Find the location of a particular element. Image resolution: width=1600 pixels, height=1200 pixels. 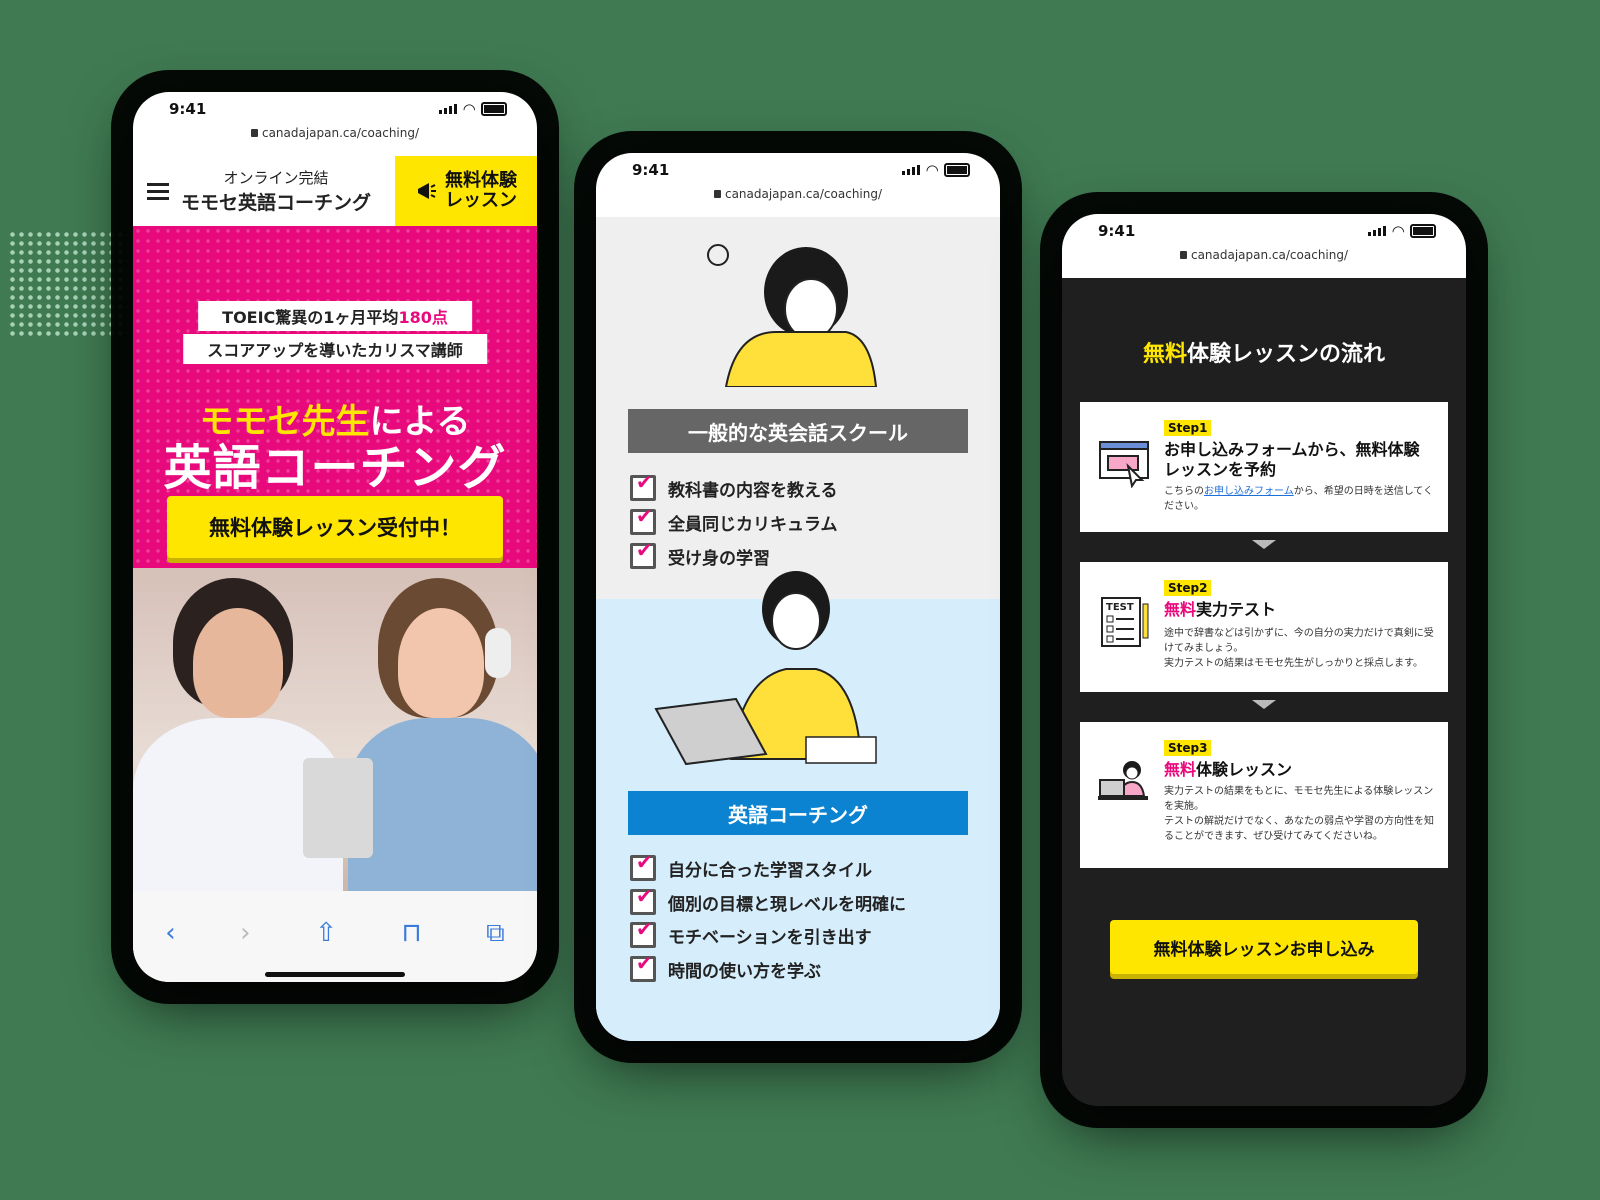

coaching-item-text: 個別の目標と現レベルを明確に is located at coordinates (787, 904).